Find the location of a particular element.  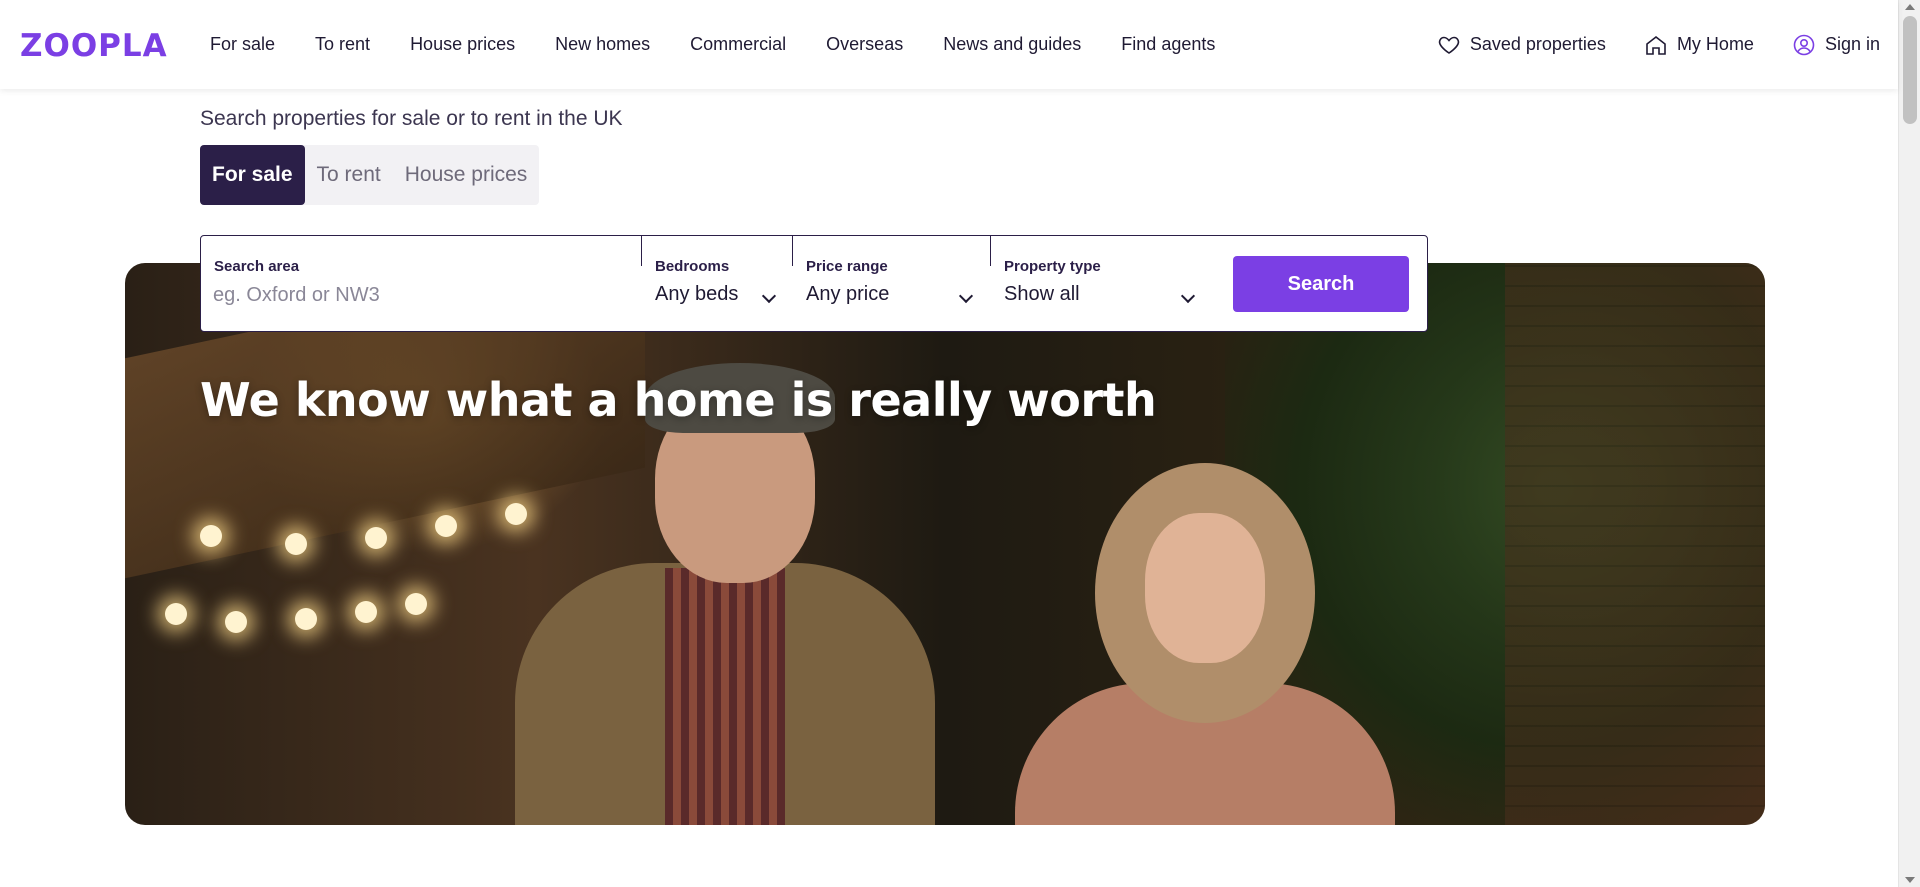

property-type-label: Property type is located at coordinates (1052, 266).